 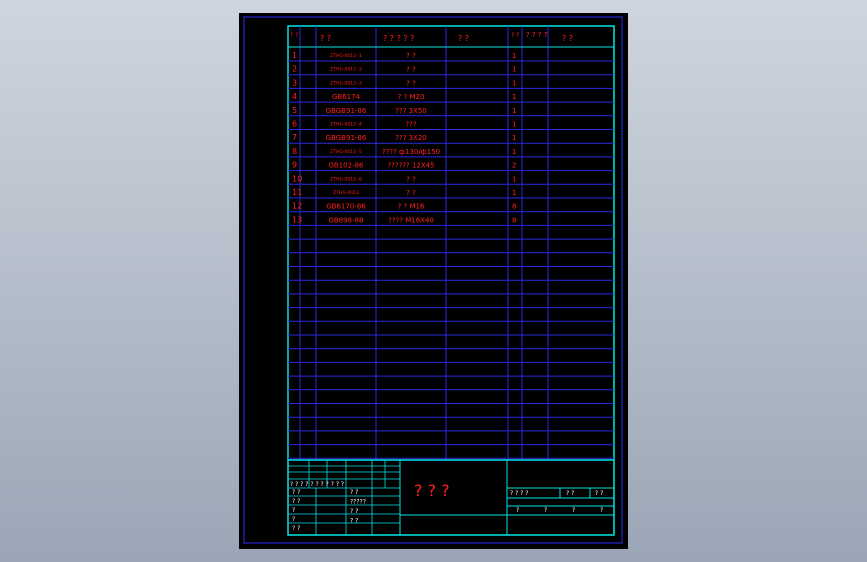 I want to click on row-number: 3, so click(x=294, y=82).